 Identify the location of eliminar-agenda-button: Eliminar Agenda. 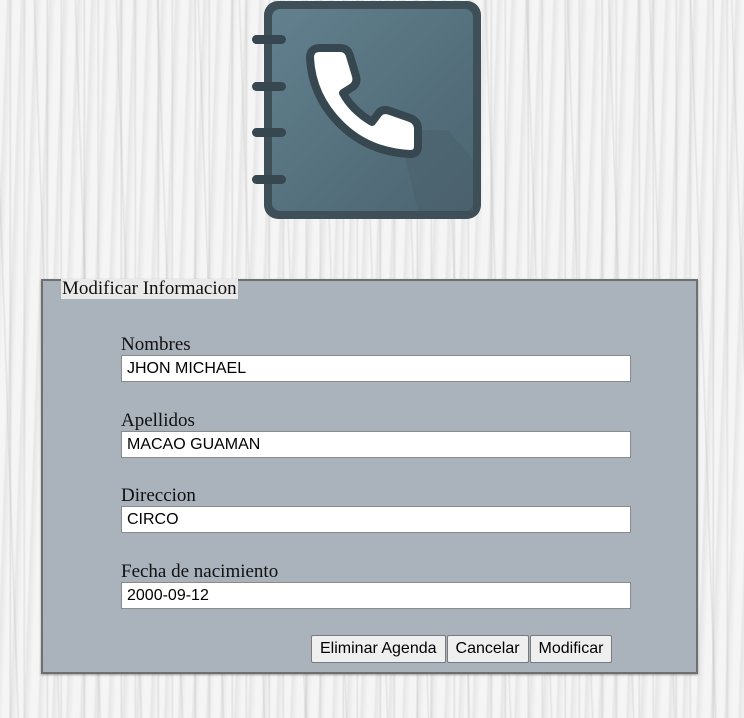
(378, 649).